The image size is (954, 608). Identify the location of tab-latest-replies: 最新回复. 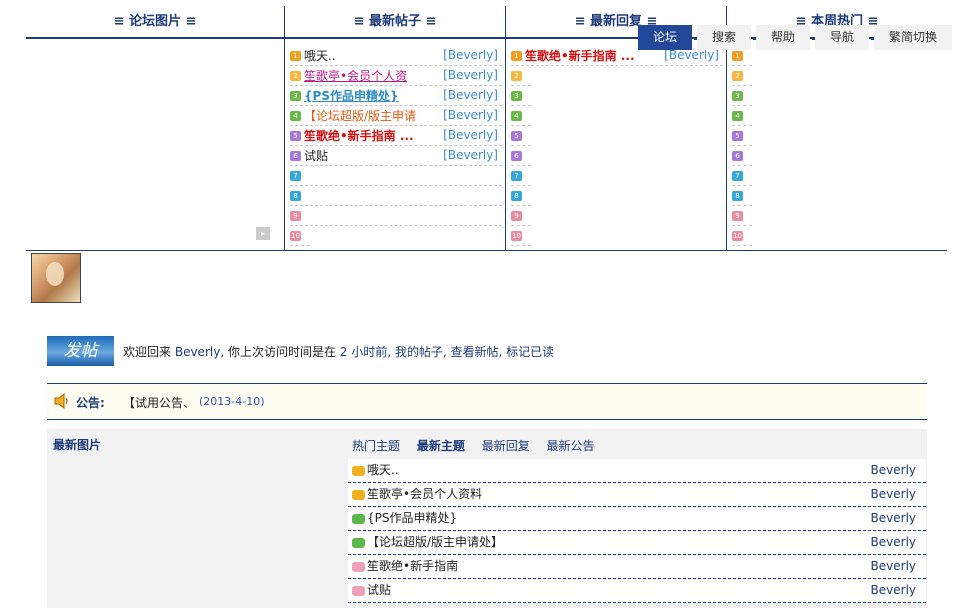
(506, 446).